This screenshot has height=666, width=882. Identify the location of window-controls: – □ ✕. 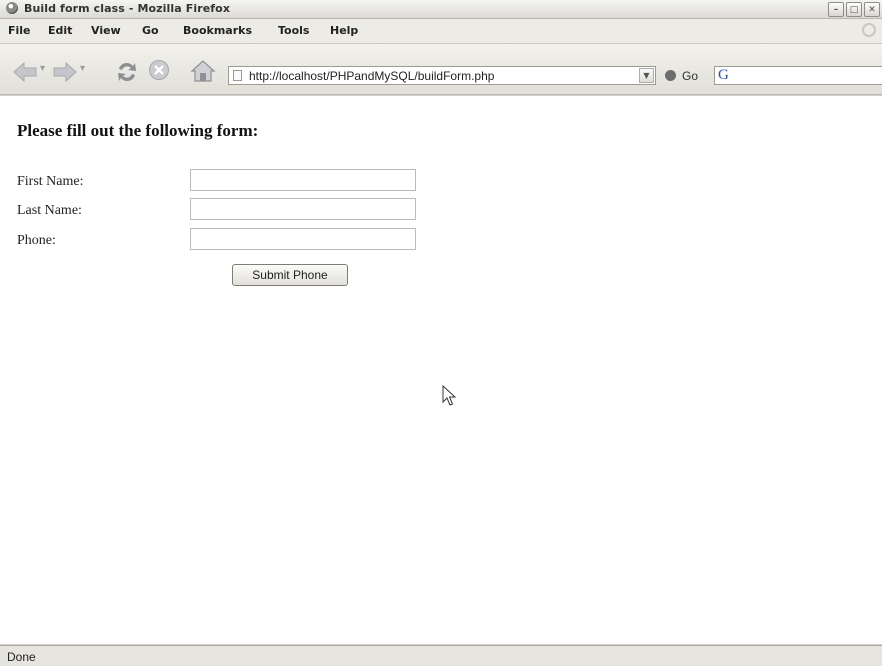
(854, 9).